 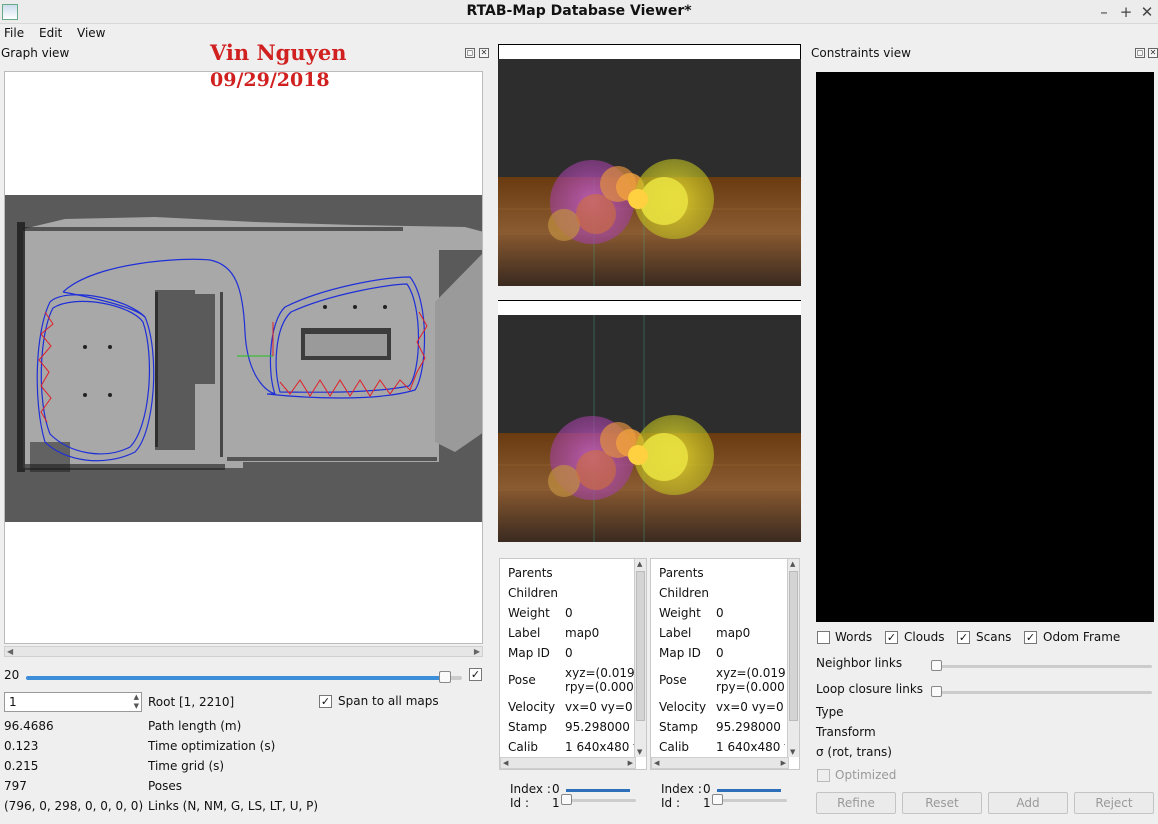 What do you see at coordinates (1028, 803) in the screenshot?
I see `add-button: Add` at bounding box center [1028, 803].